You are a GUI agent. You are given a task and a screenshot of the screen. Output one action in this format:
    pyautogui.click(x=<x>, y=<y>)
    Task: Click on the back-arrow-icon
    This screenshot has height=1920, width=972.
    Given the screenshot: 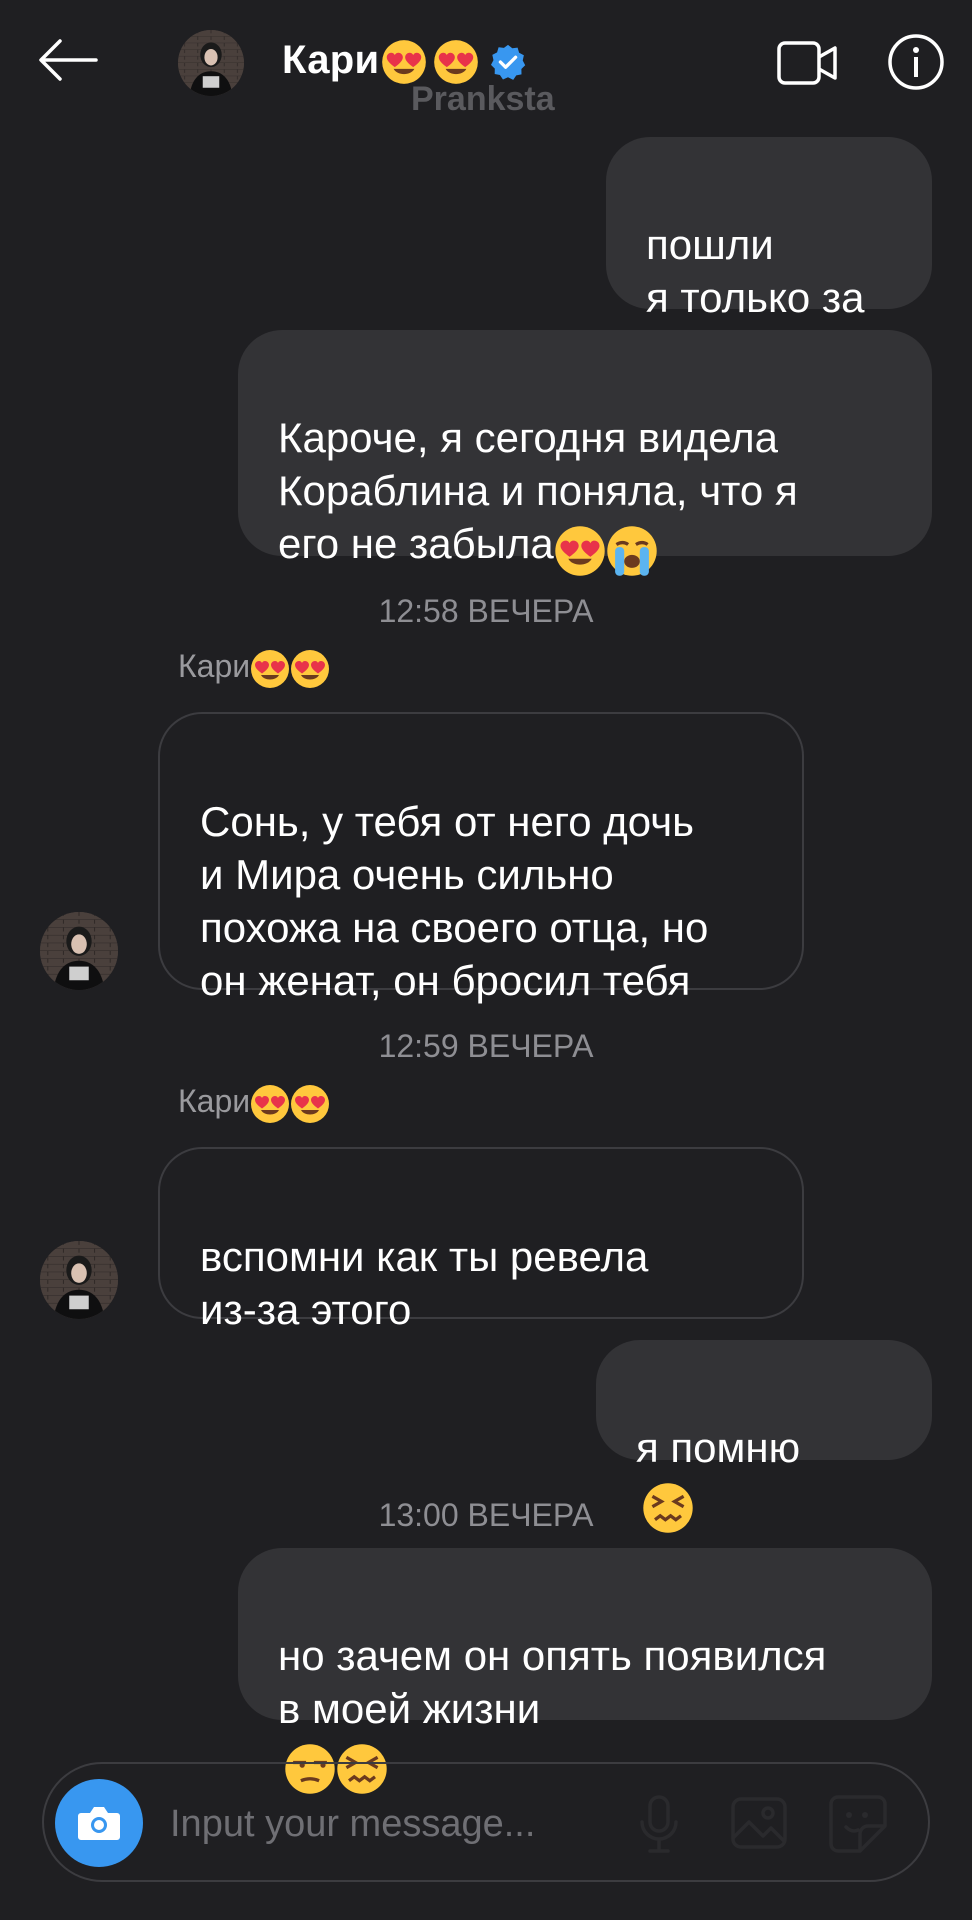 What is the action you would take?
    pyautogui.click(x=68, y=60)
    